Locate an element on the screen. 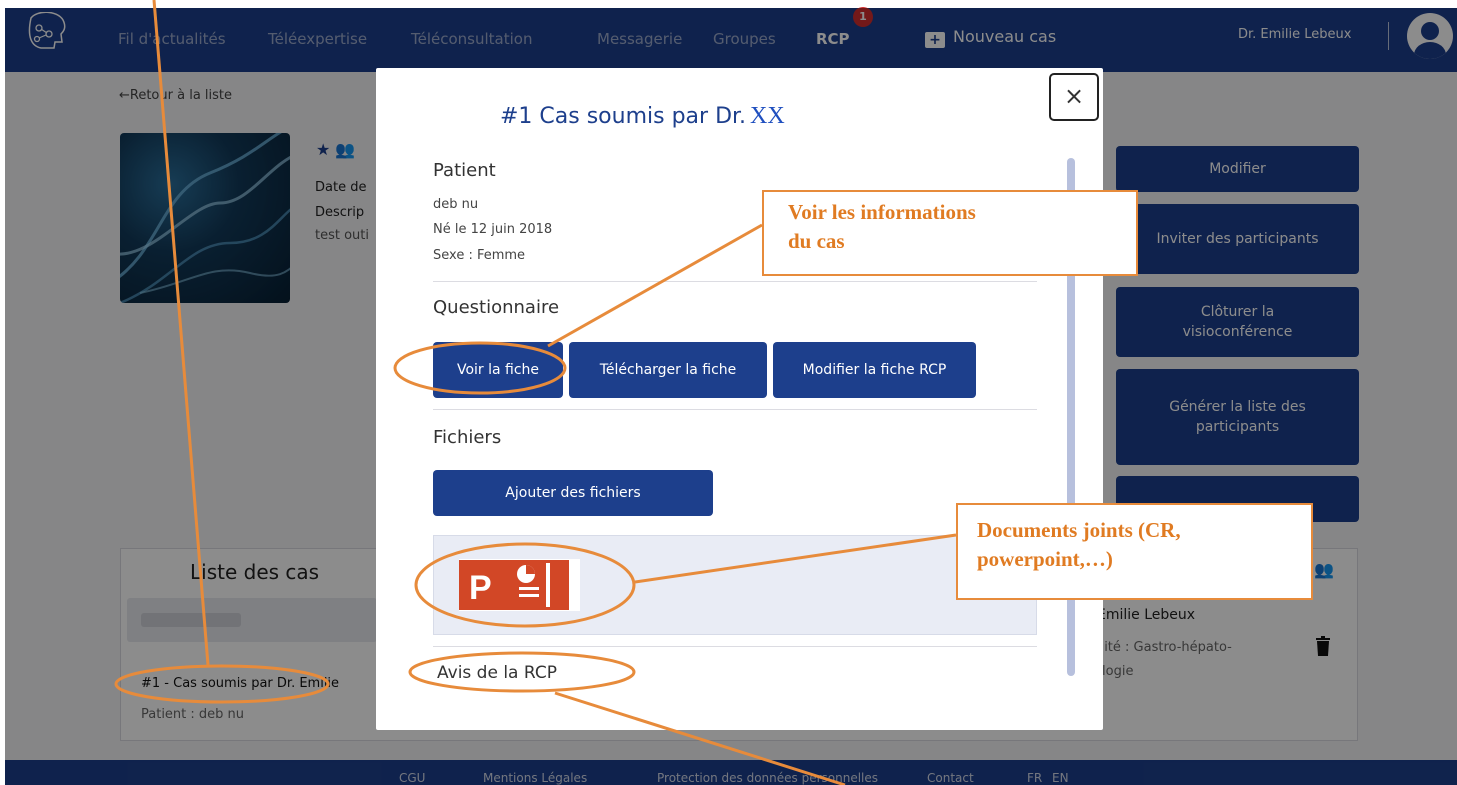 The width and height of the screenshot is (1457, 785). annotation-line-case-info is located at coordinates (655, 285).